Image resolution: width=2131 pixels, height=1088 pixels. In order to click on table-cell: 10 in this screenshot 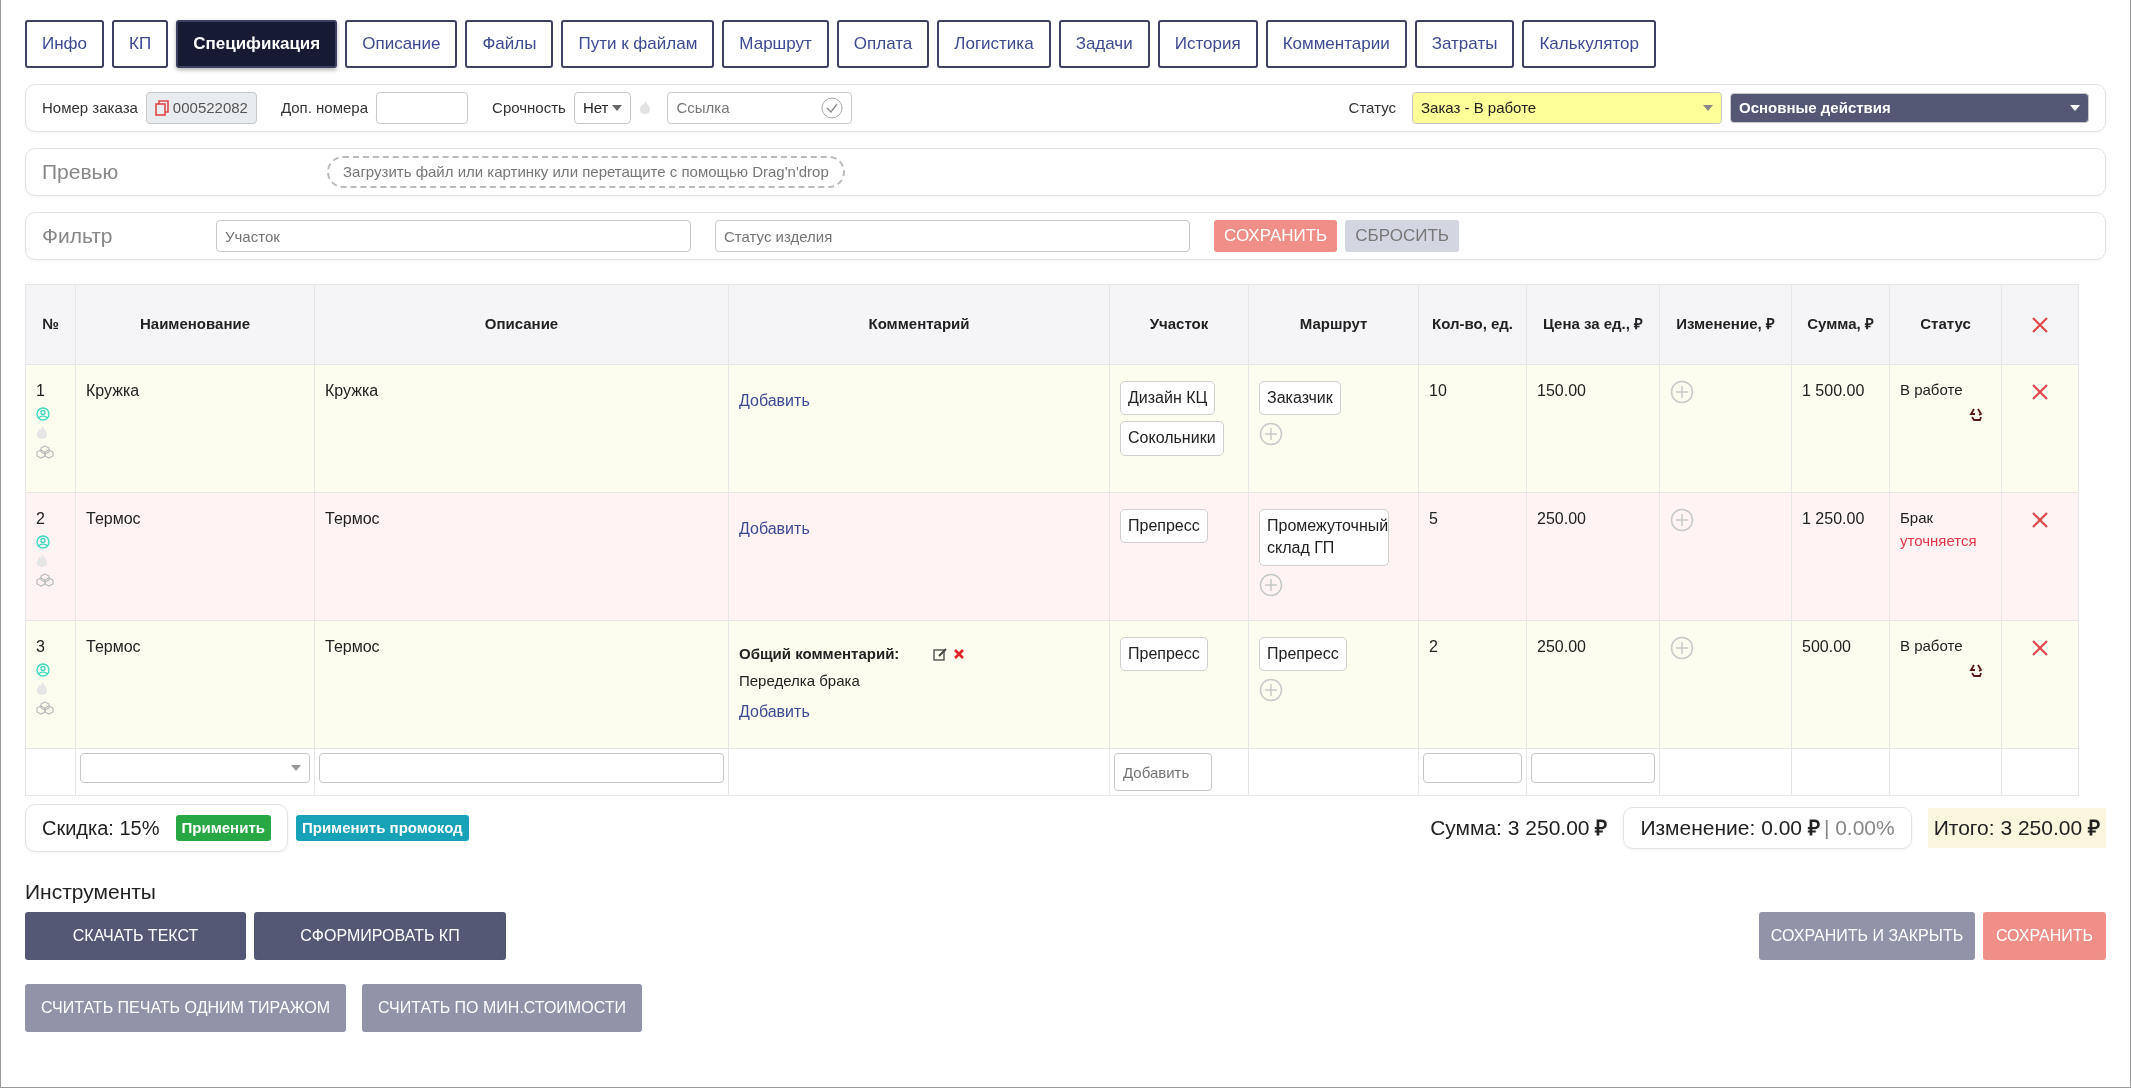, I will do `click(1472, 428)`.